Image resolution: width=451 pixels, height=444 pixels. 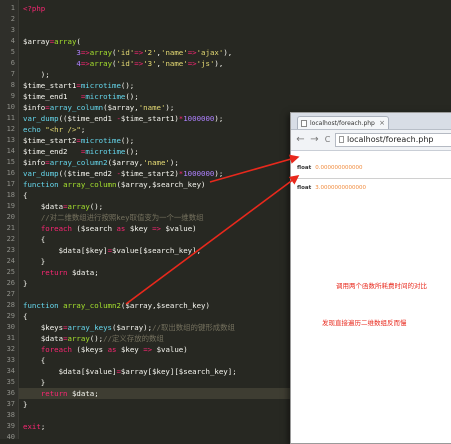 I want to click on code-line-6: 4=>array('id'=>'3','name'=>'js'),, so click(x=150, y=63).